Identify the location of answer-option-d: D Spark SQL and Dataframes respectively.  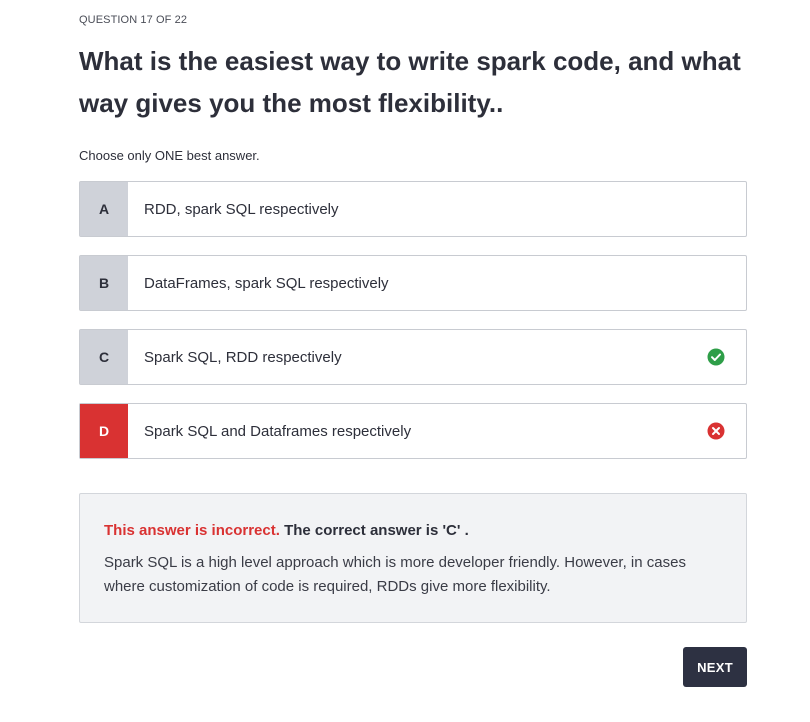
(413, 431).